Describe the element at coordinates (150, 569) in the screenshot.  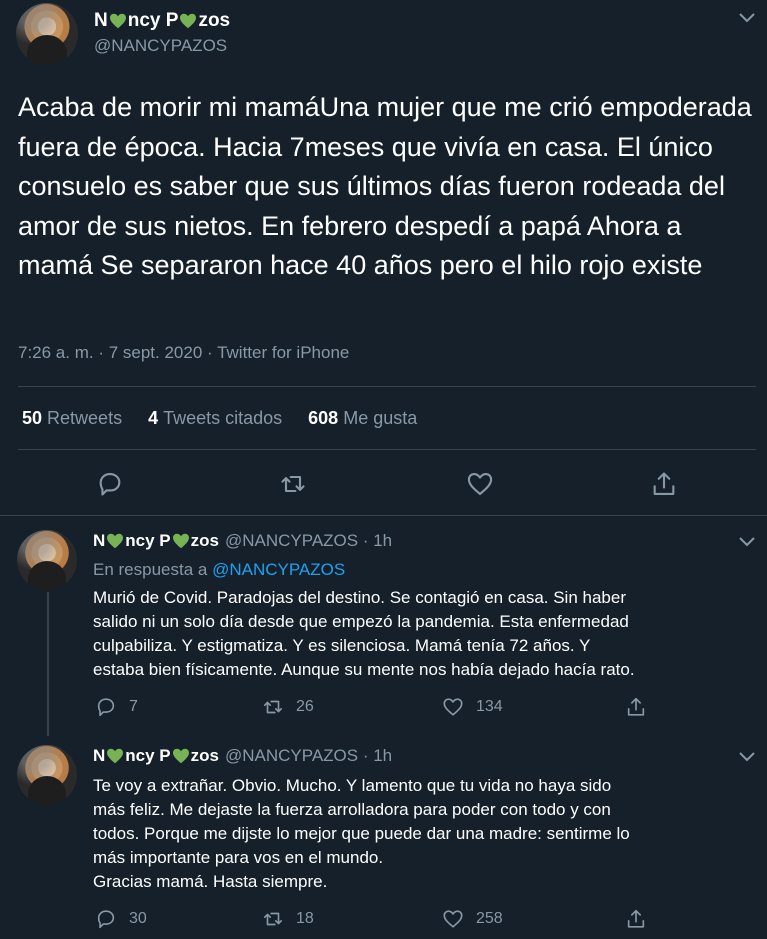
I see `in-reply-label: En respuesta a` at that location.